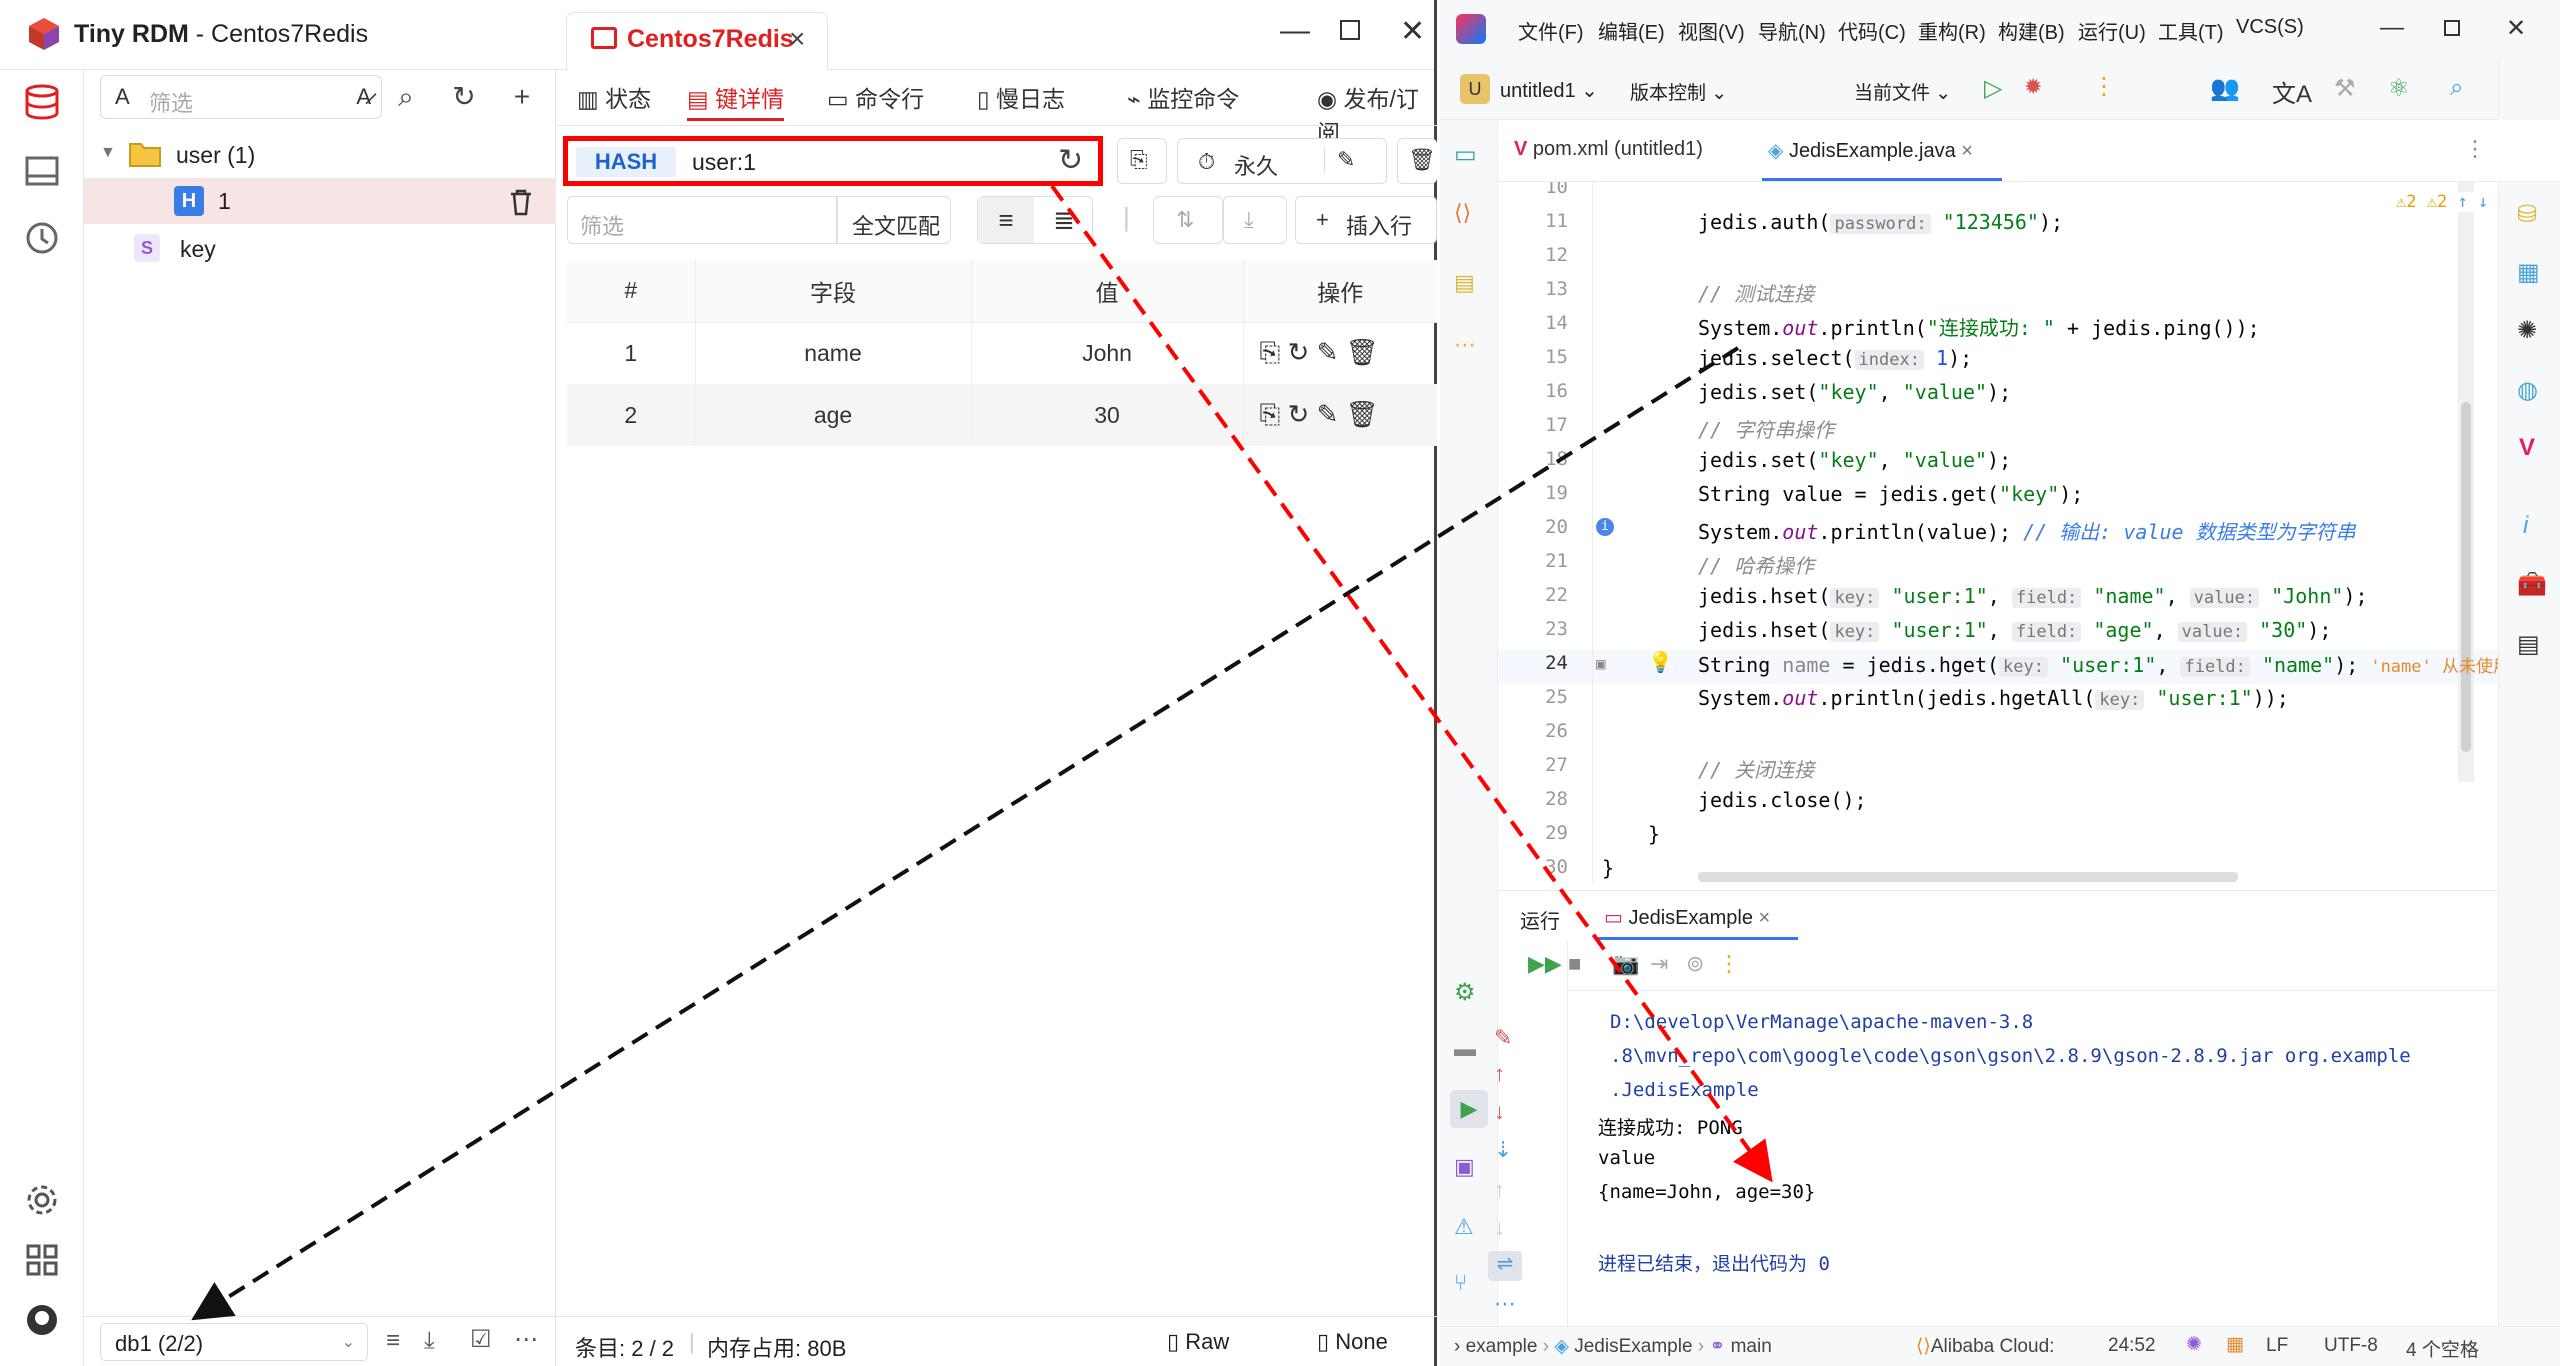  What do you see at coordinates (2351, 1346) in the screenshot?
I see `file-encoding: UTF-8` at bounding box center [2351, 1346].